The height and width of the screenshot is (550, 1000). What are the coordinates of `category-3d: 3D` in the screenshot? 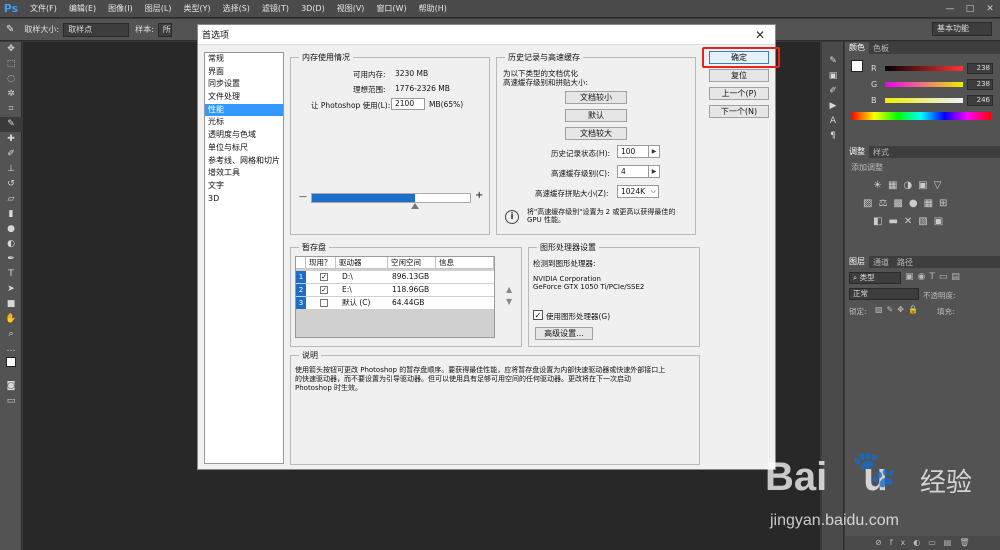 It's located at (244, 199).